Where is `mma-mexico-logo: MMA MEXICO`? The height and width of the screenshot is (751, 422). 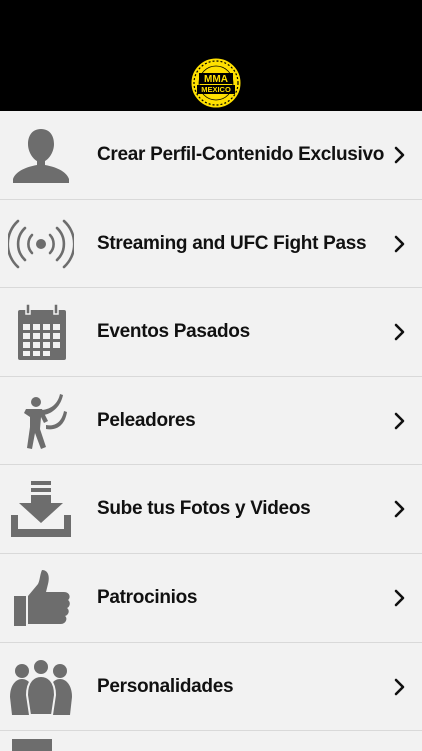
mma-mexico-logo: MMA MEXICO is located at coordinates (216, 83).